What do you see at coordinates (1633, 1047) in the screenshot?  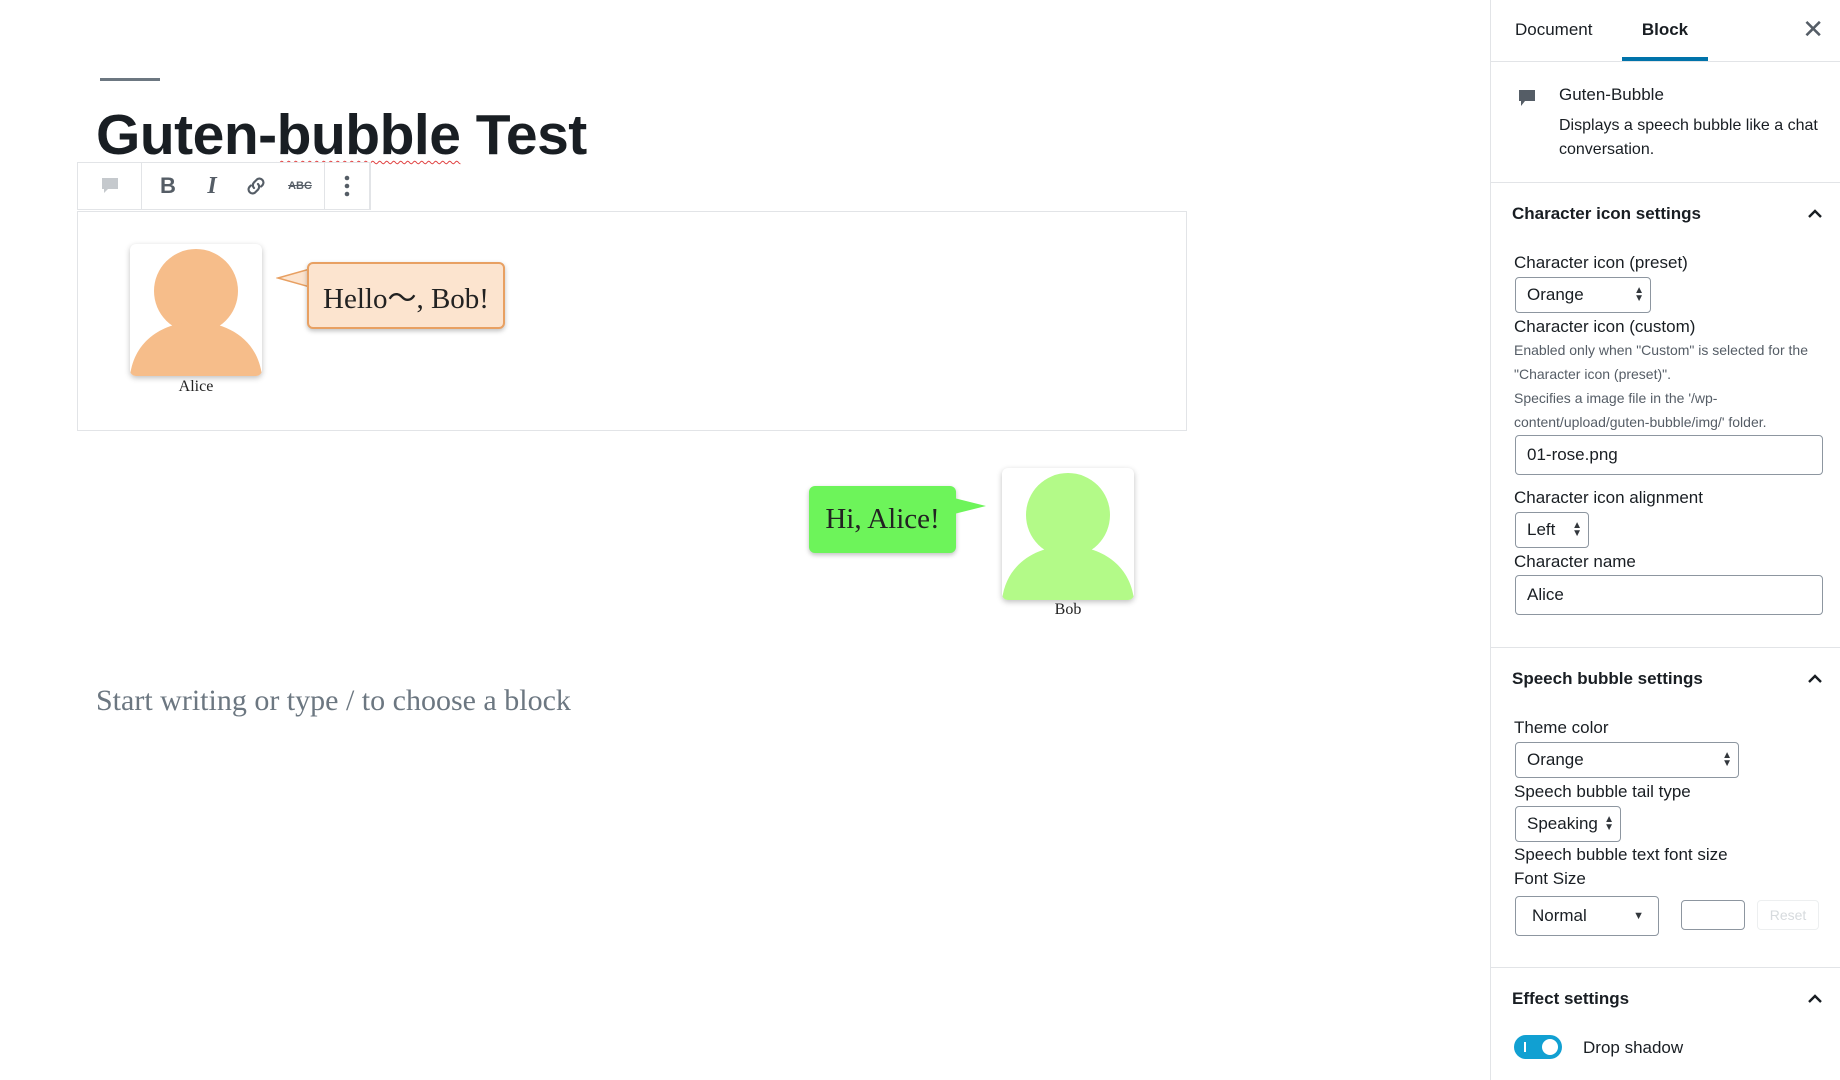 I see `label-drop-shadow: Drop shadow` at bounding box center [1633, 1047].